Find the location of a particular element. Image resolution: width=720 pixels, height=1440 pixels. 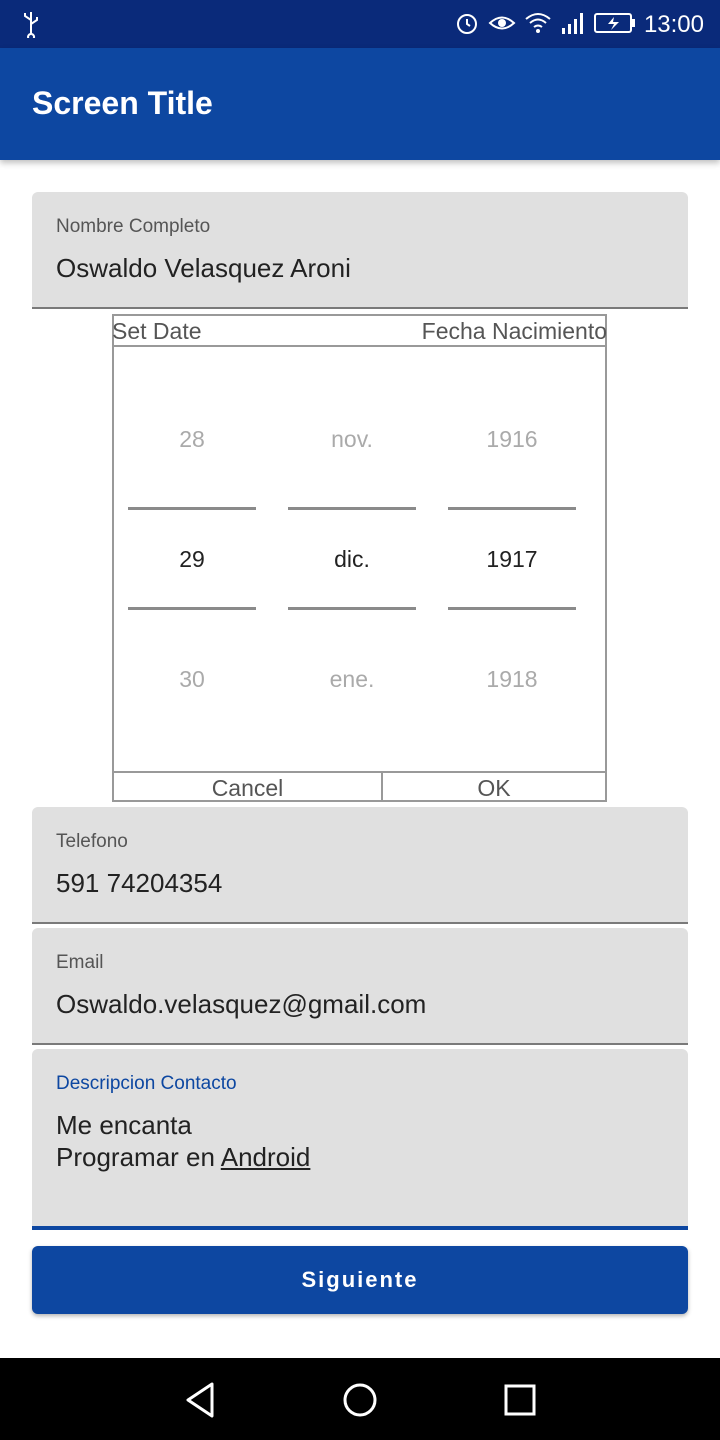

app-bar: Screen Title is located at coordinates (360, 104).